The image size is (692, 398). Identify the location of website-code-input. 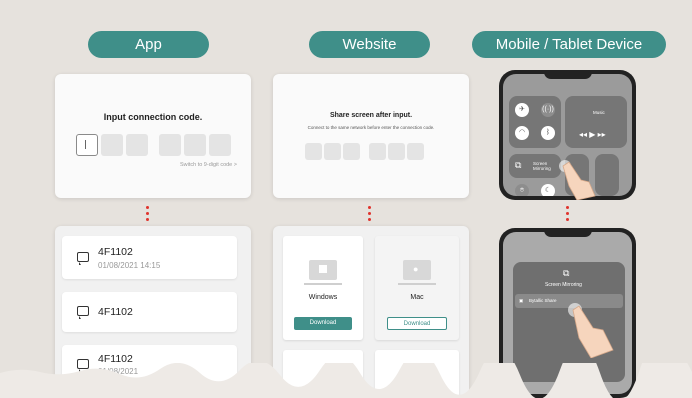
(365, 151).